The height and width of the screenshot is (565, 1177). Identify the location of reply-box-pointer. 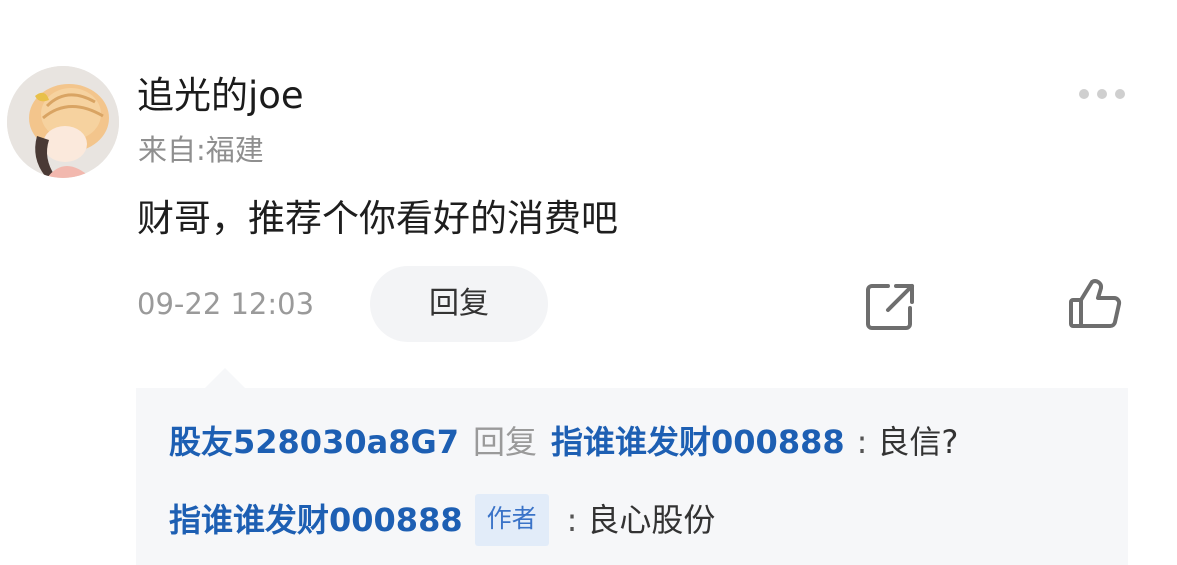
(225, 378).